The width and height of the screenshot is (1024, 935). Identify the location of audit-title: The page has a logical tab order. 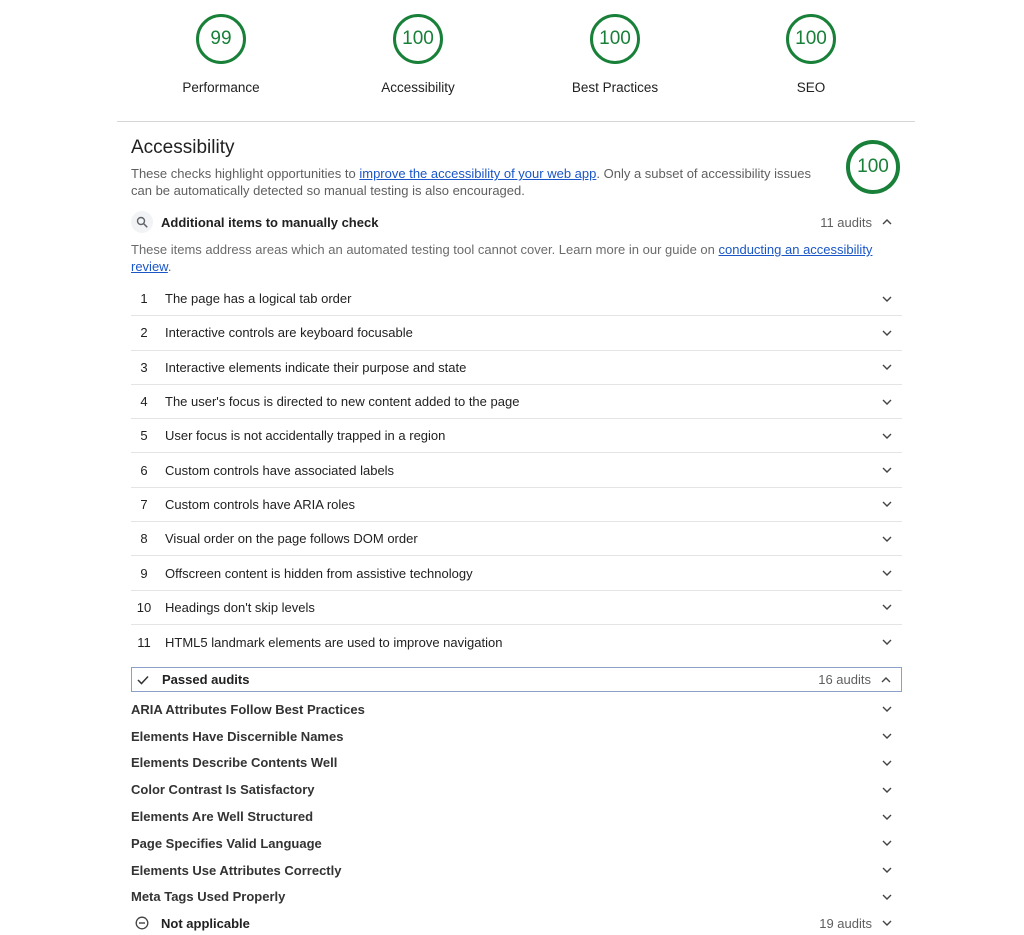
(258, 299).